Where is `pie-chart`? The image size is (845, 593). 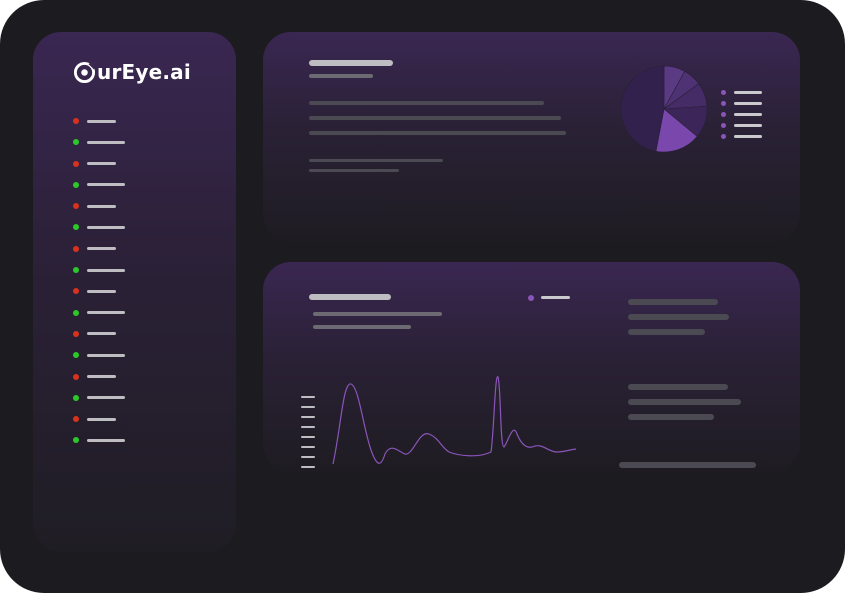 pie-chart is located at coordinates (664, 109).